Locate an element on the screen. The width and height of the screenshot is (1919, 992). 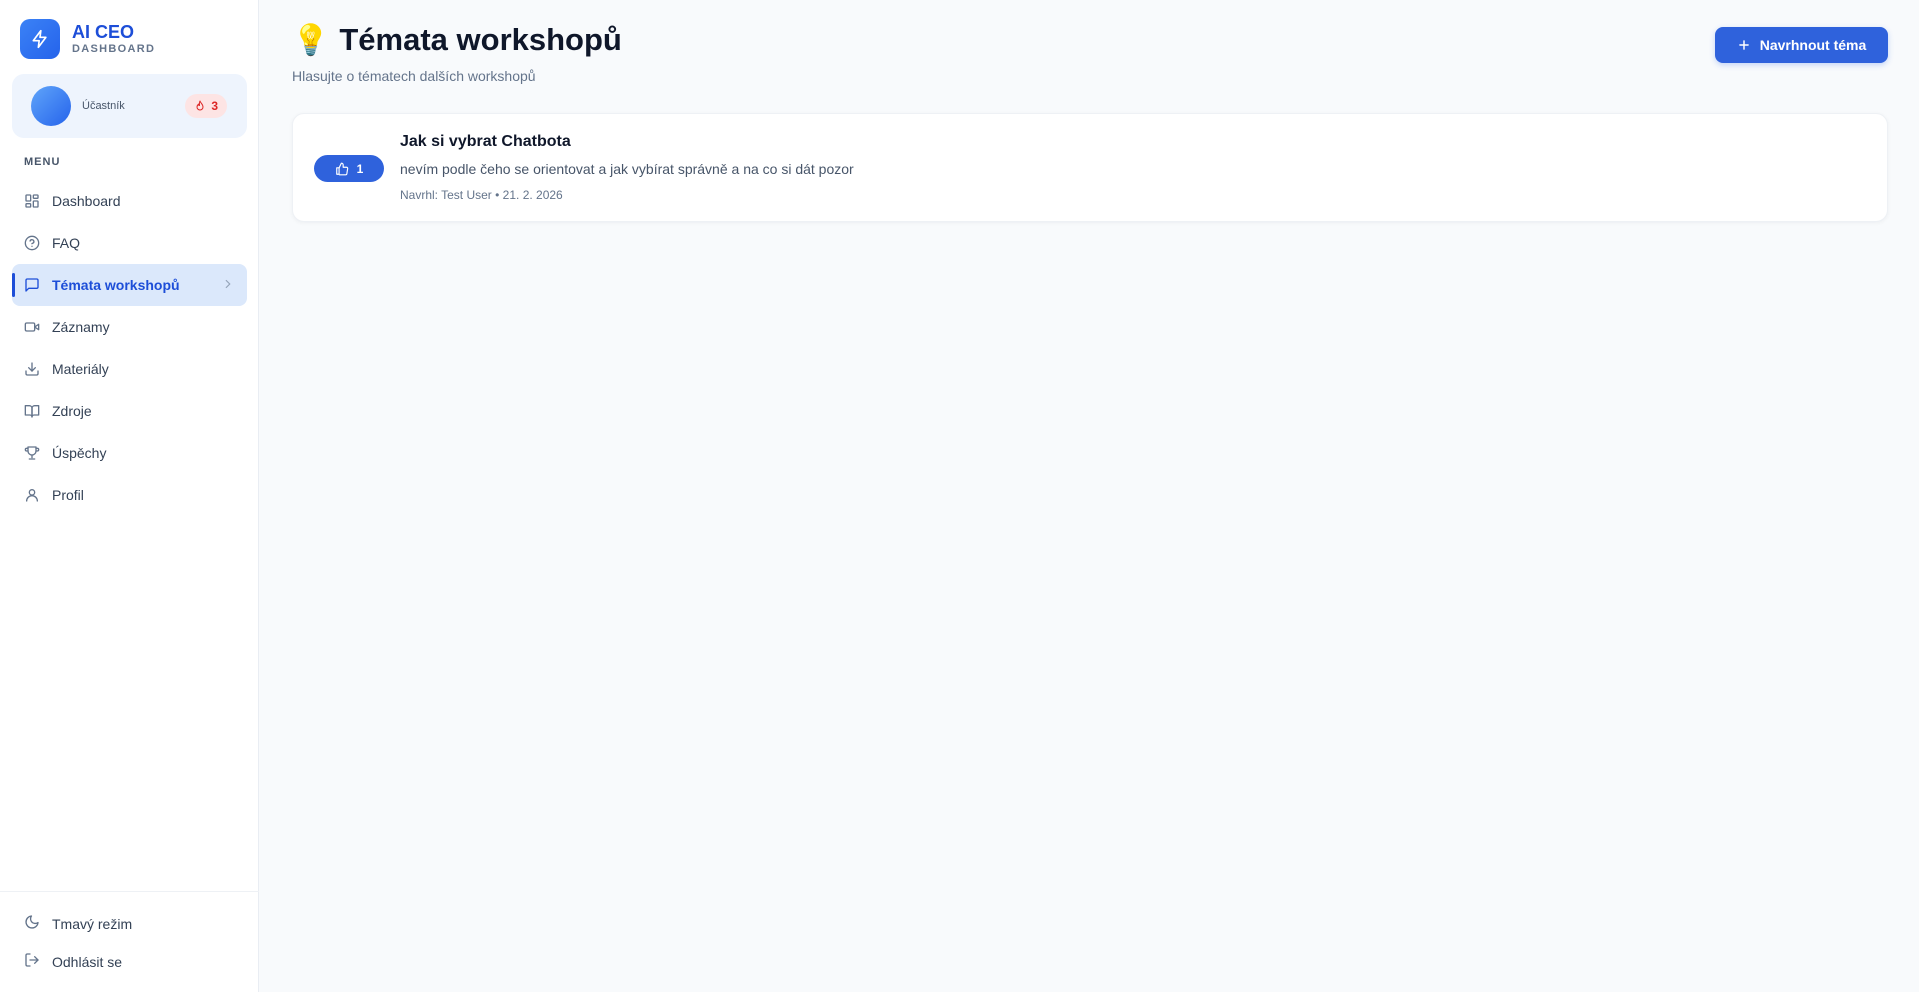
user-icon is located at coordinates (32, 495).